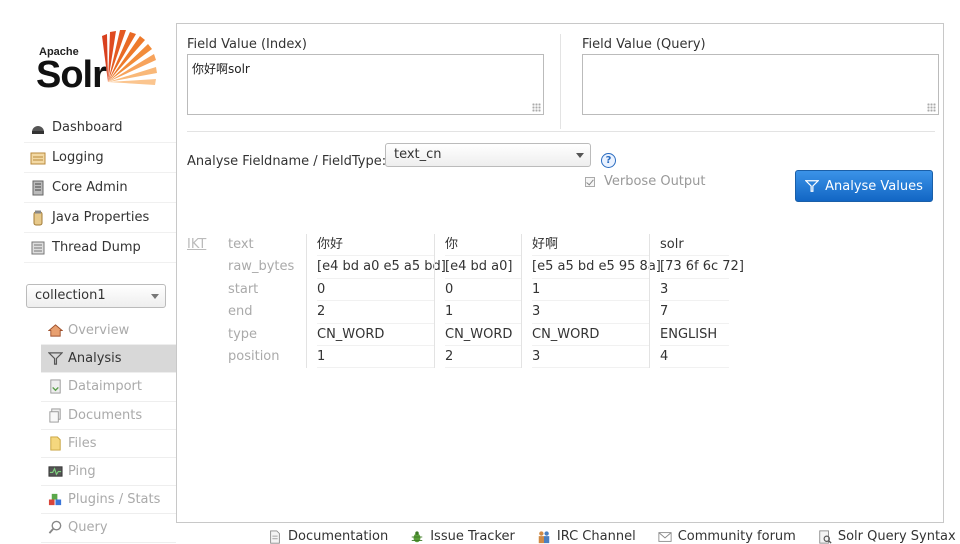 Image resolution: width=960 pixels, height=544 pixels. I want to click on menu-item-label: Java Properties, so click(101, 217).